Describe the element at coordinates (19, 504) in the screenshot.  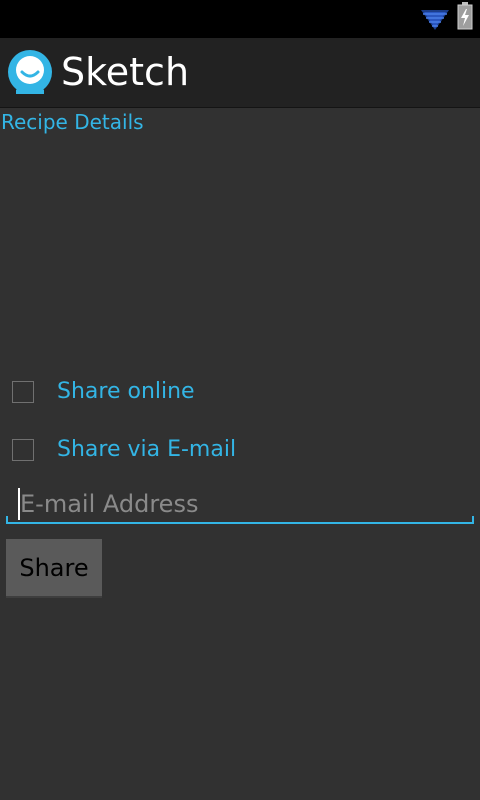
I see `text-cursor` at that location.